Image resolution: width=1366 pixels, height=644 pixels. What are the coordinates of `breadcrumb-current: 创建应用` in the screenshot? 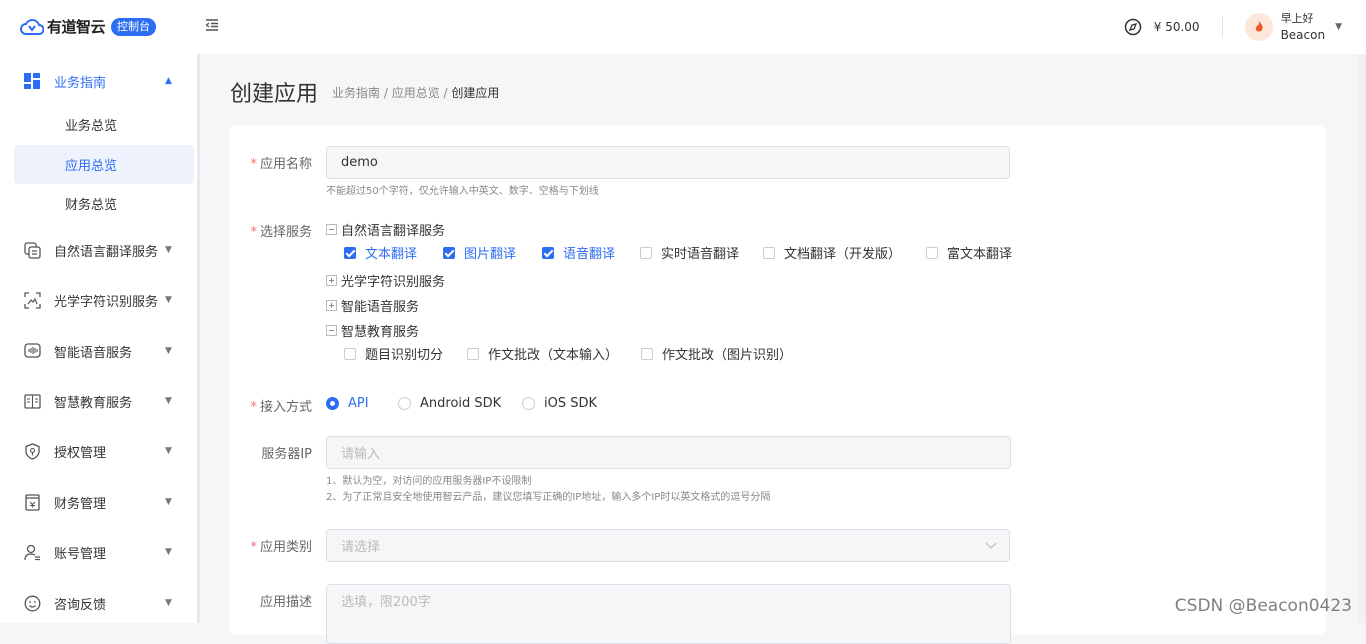 It's located at (475, 93).